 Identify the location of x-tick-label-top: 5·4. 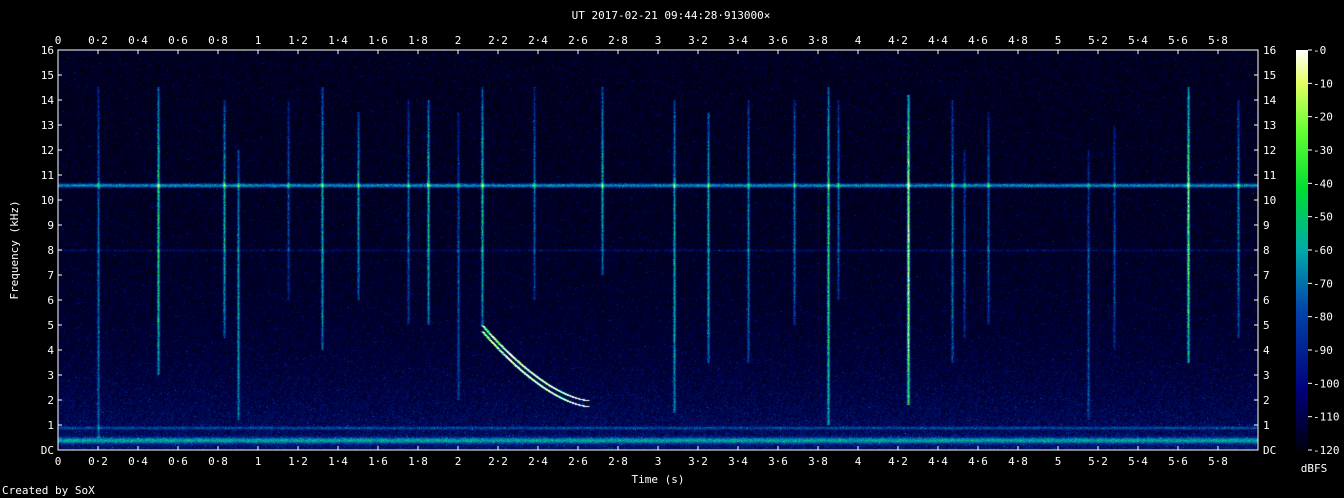
(1138, 40).